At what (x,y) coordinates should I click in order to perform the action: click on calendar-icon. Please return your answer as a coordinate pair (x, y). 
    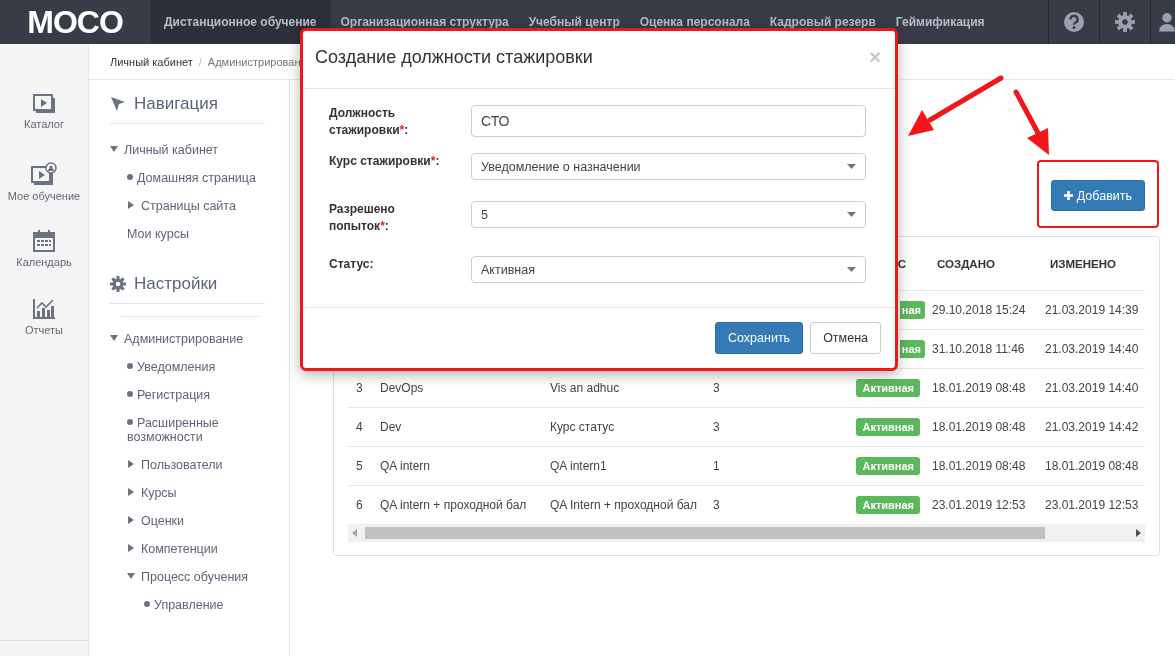
    Looking at the image, I should click on (44, 241).